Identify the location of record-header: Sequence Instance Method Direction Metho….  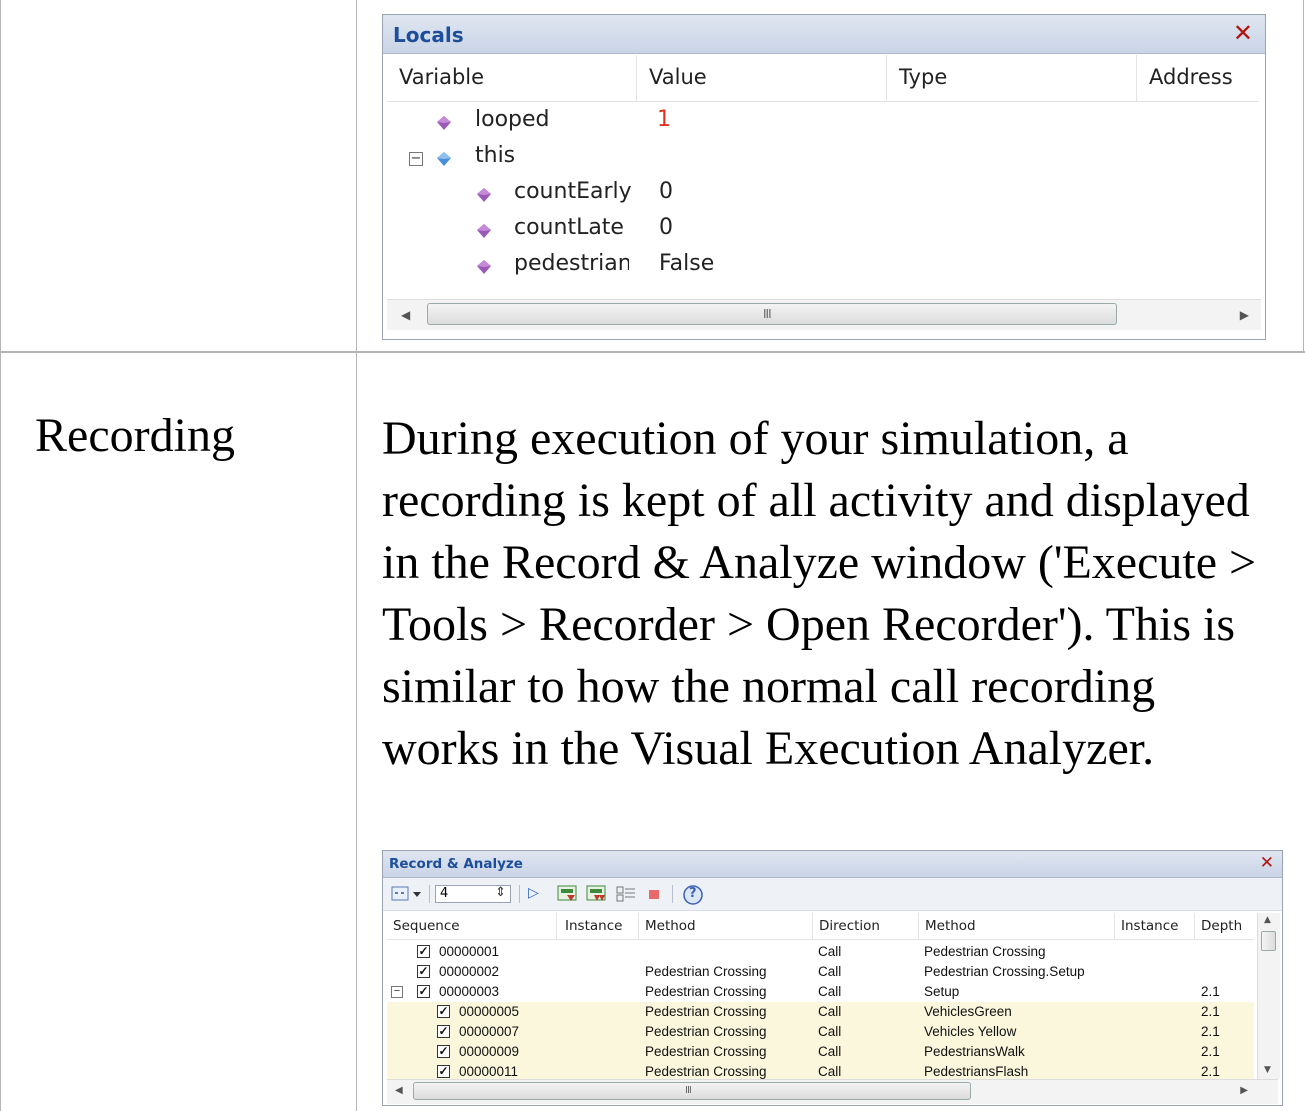
(820, 926).